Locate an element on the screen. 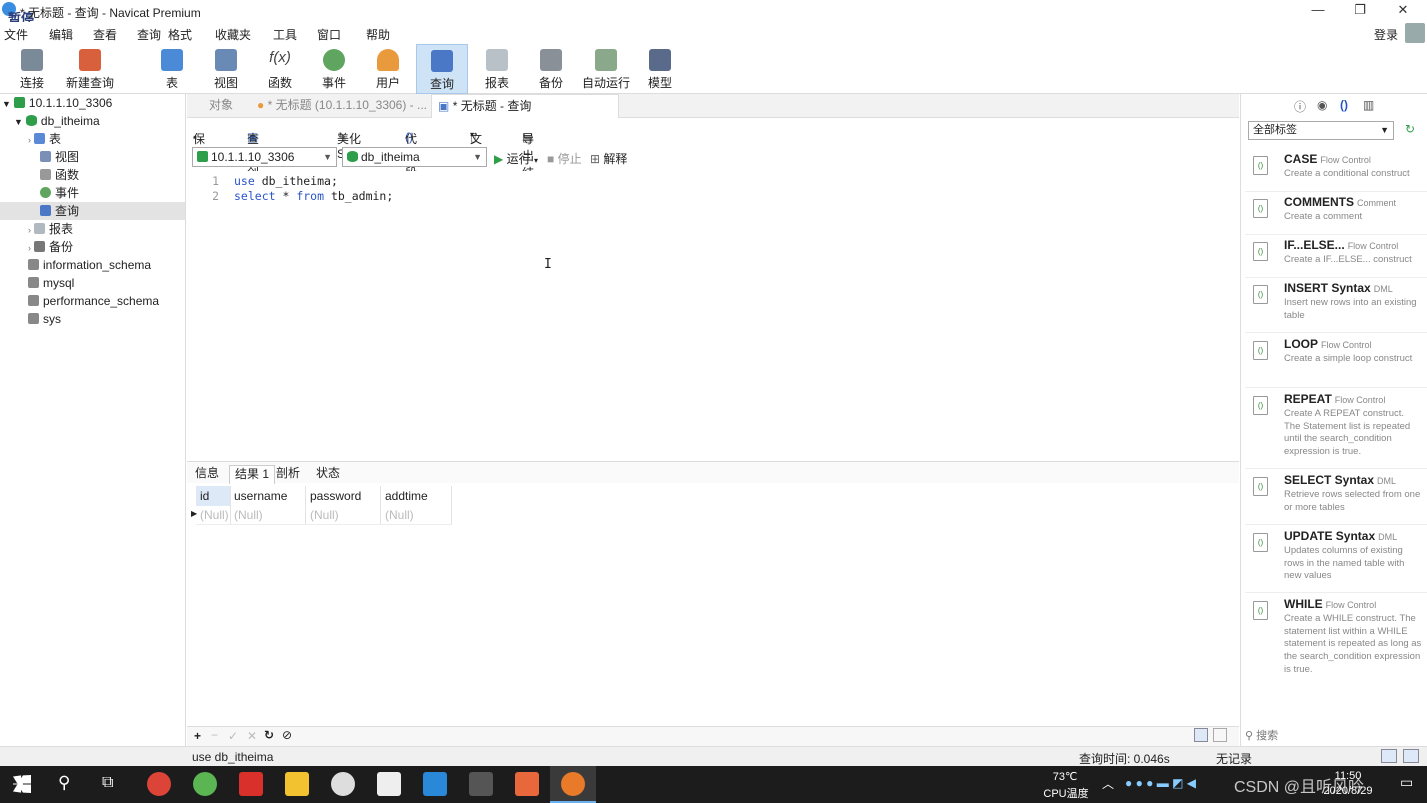 Image resolution: width=1427 pixels, height=803 pixels. minimize-icon: — is located at coordinates (1318, 9).